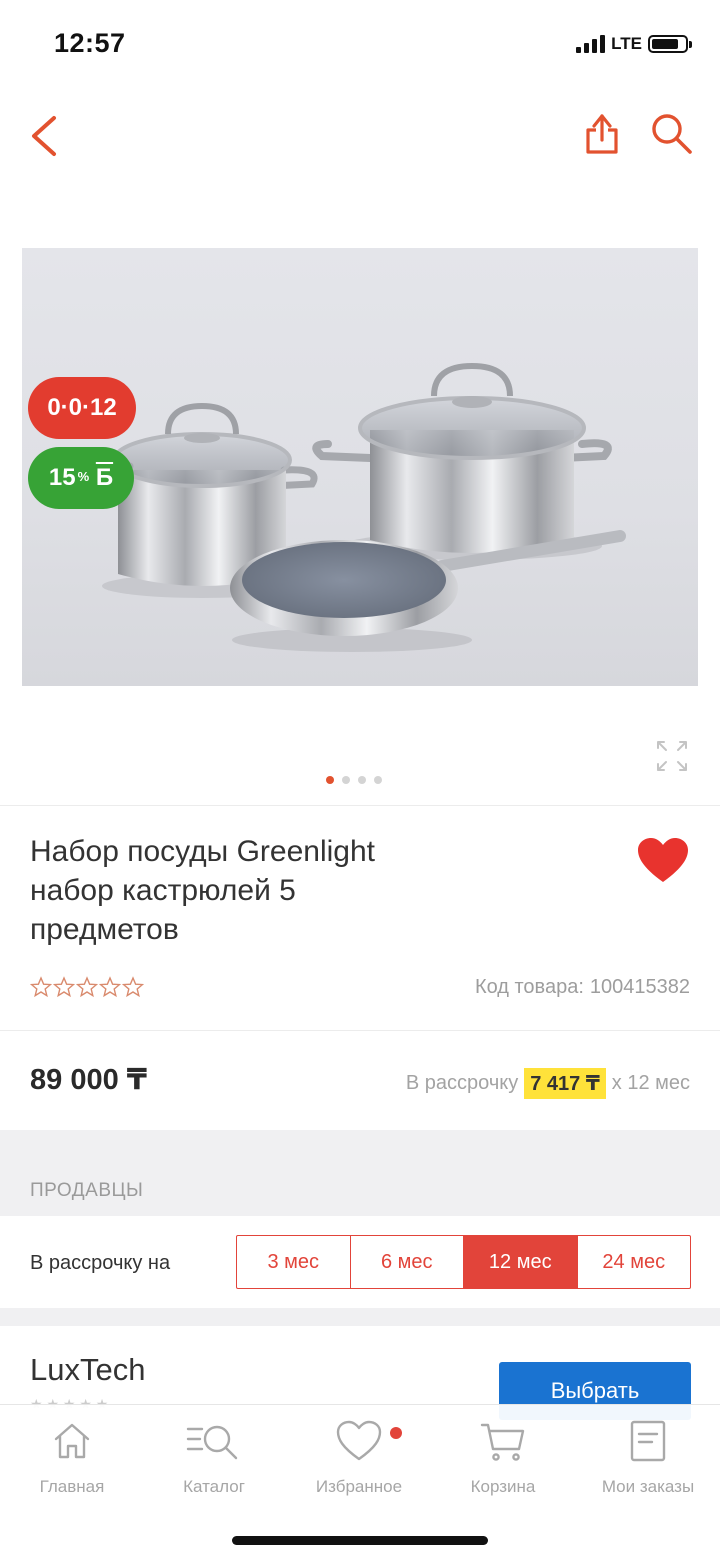 The width and height of the screenshot is (720, 1560). I want to click on signal-icon, so click(591, 44).